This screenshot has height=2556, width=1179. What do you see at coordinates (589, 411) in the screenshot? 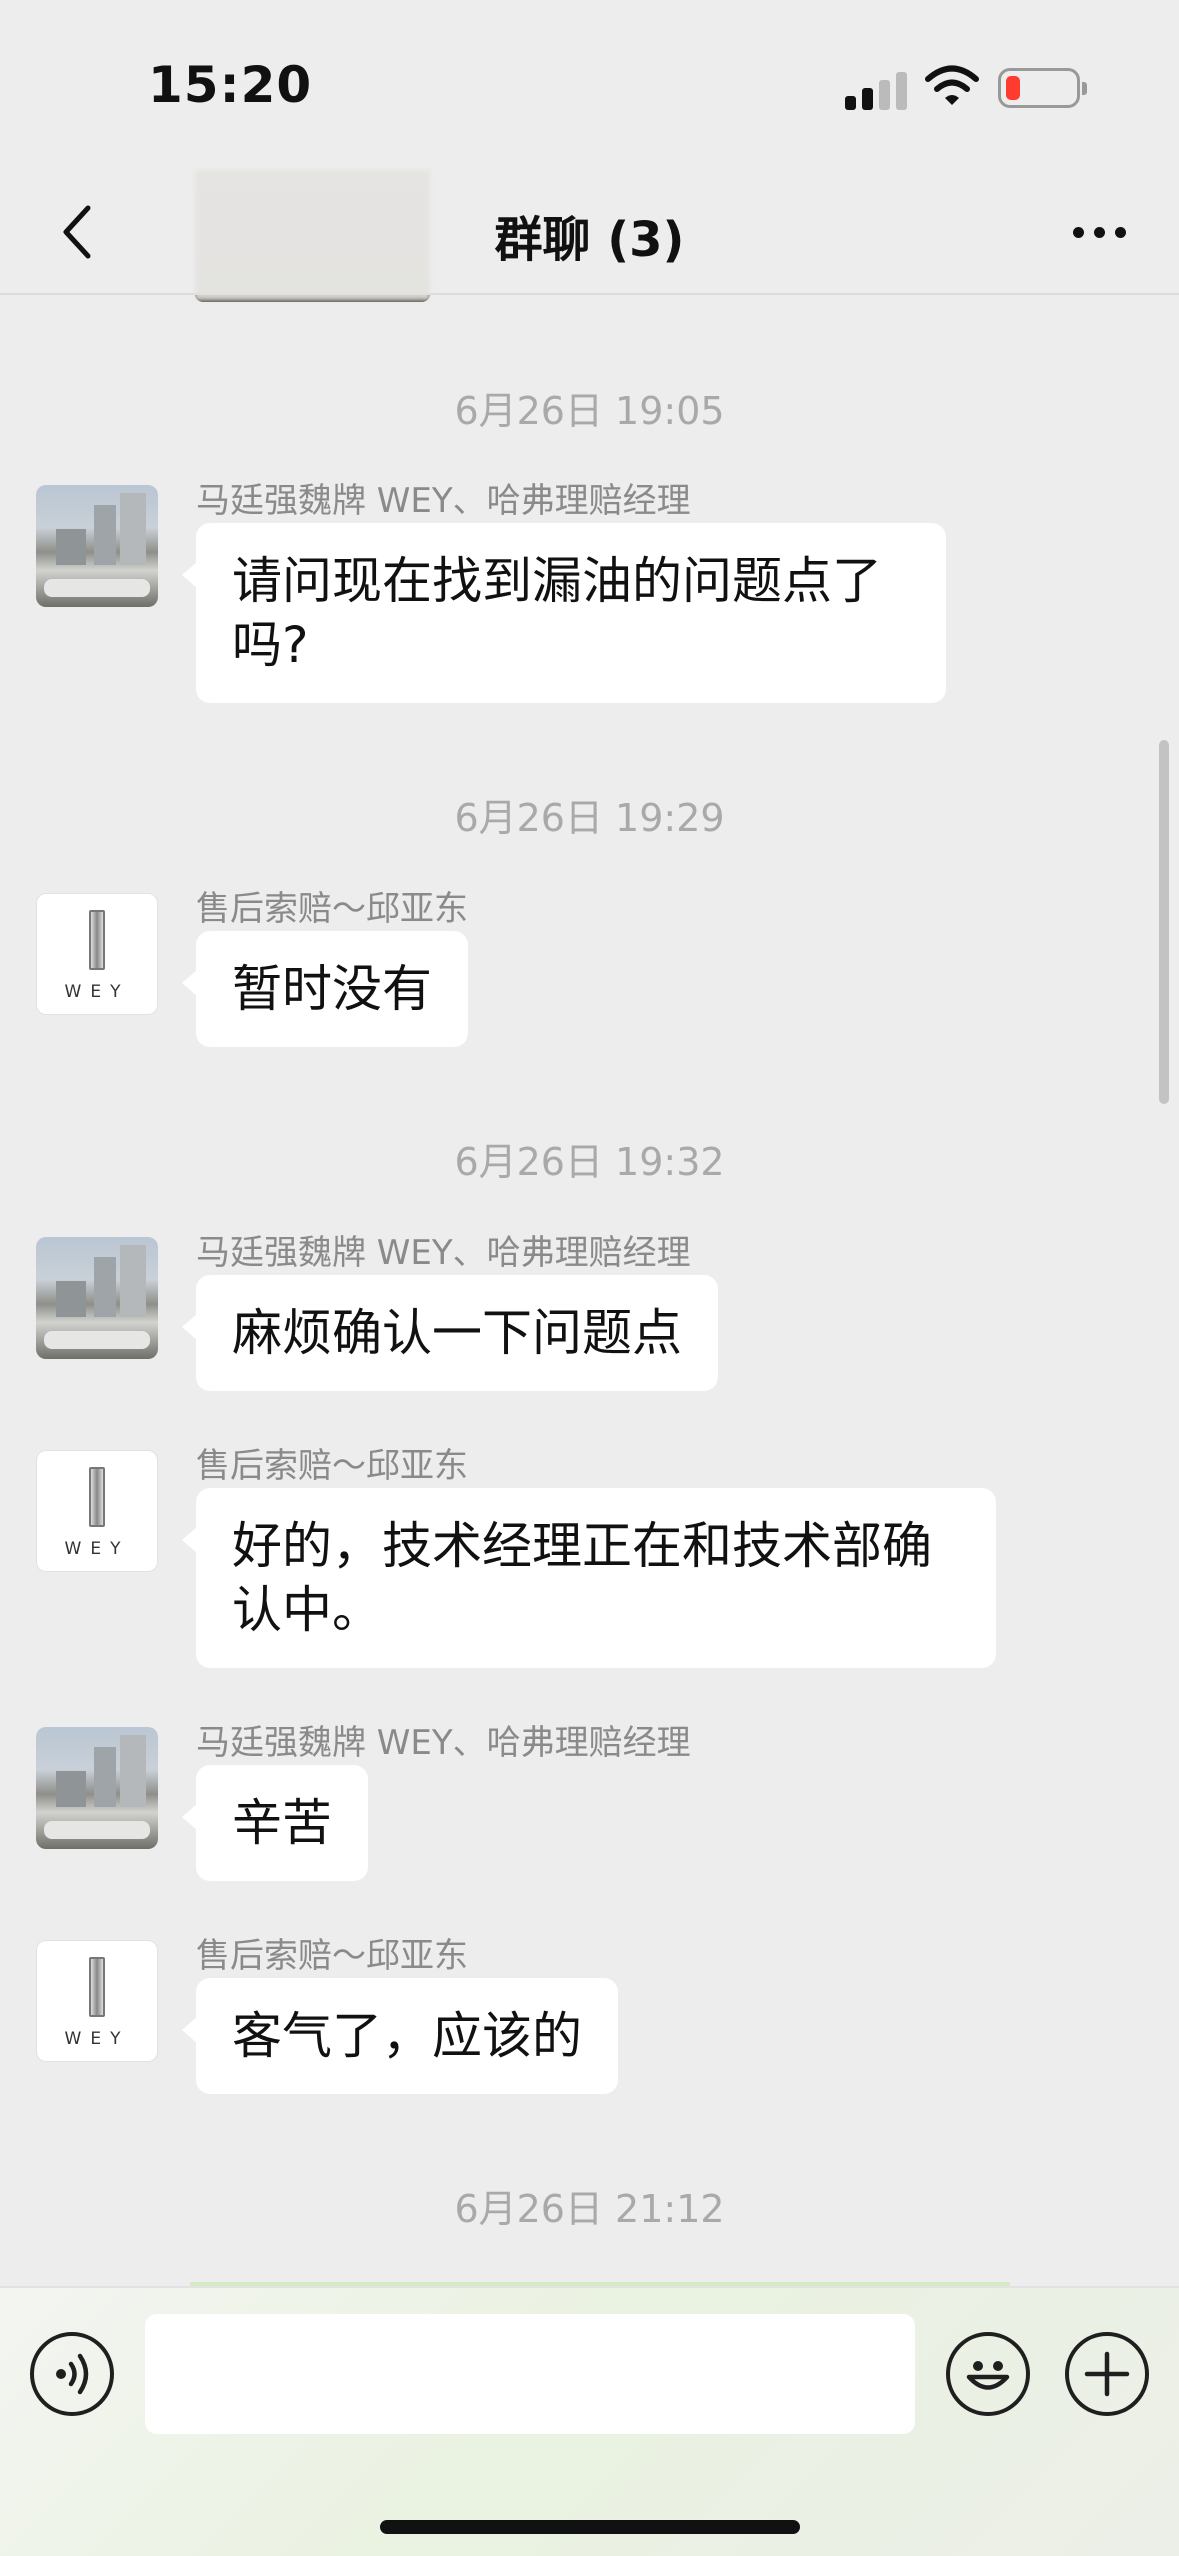
I see `time-divider: 6月26日 19:05` at bounding box center [589, 411].